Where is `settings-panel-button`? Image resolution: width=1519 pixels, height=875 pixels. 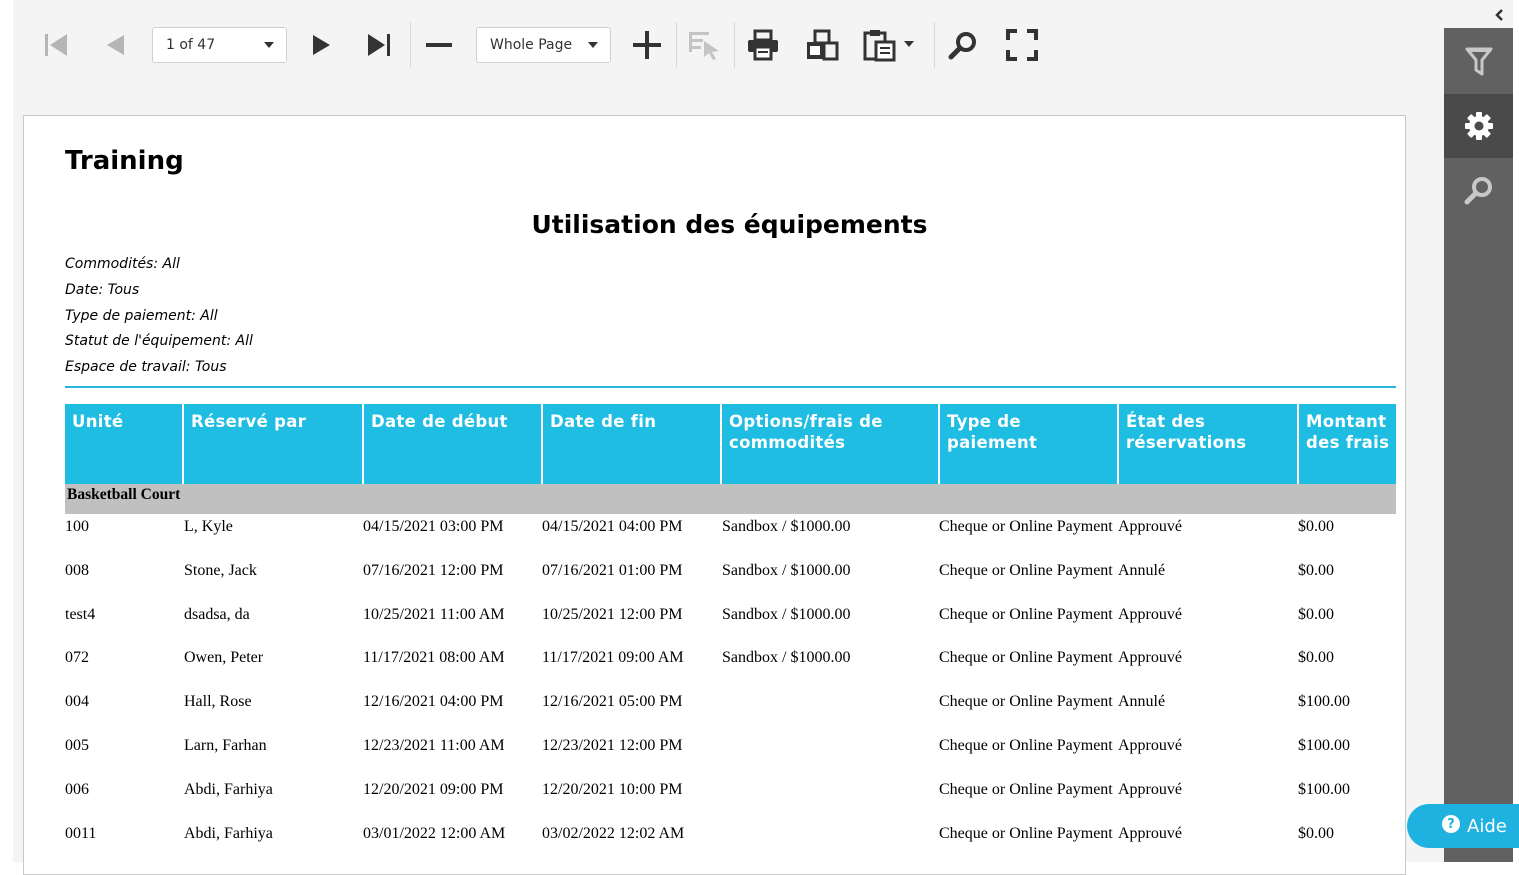 settings-panel-button is located at coordinates (1478, 126).